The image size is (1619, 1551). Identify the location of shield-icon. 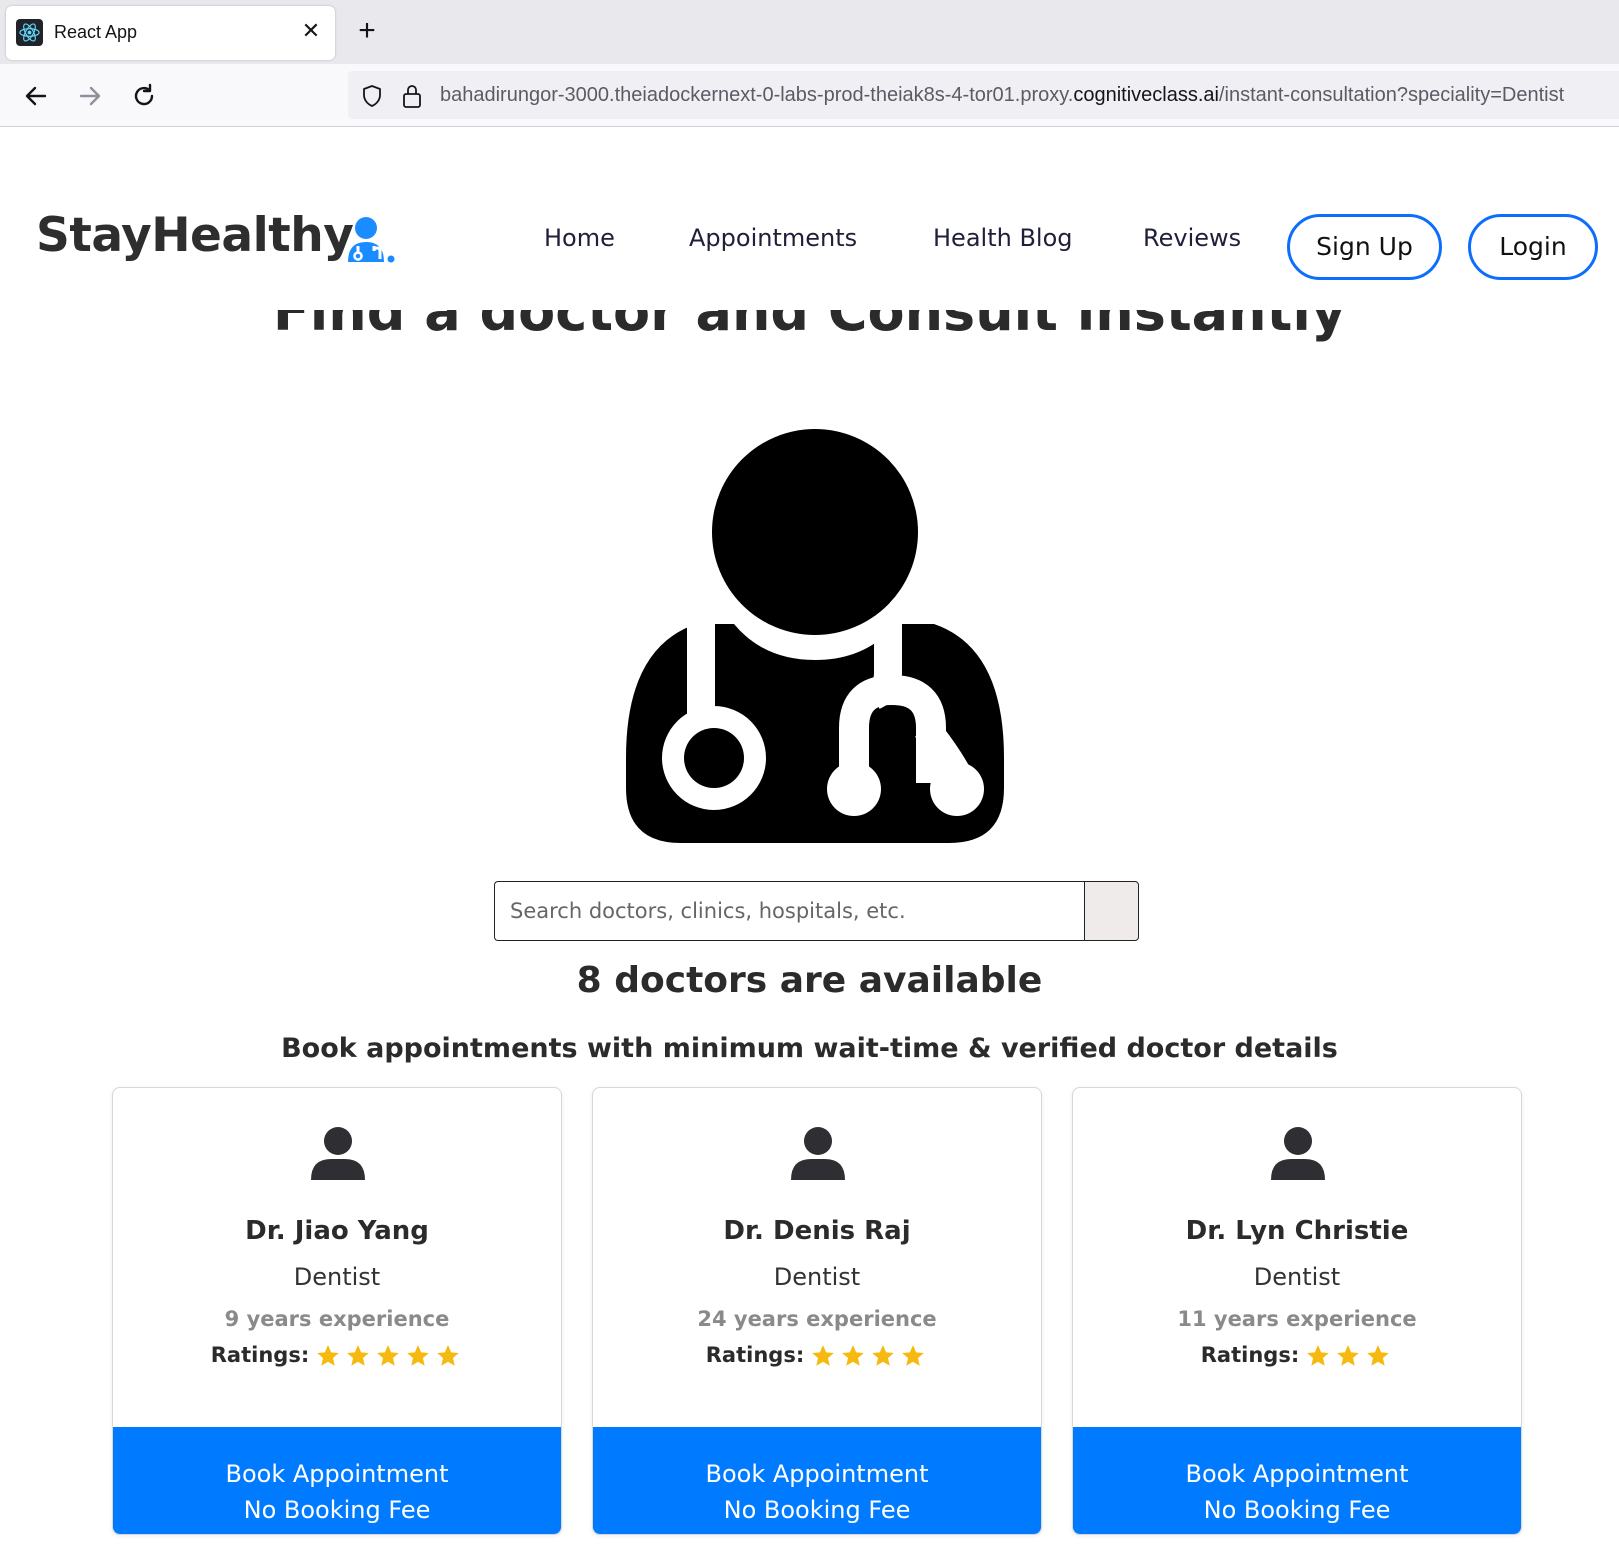
(372, 98).